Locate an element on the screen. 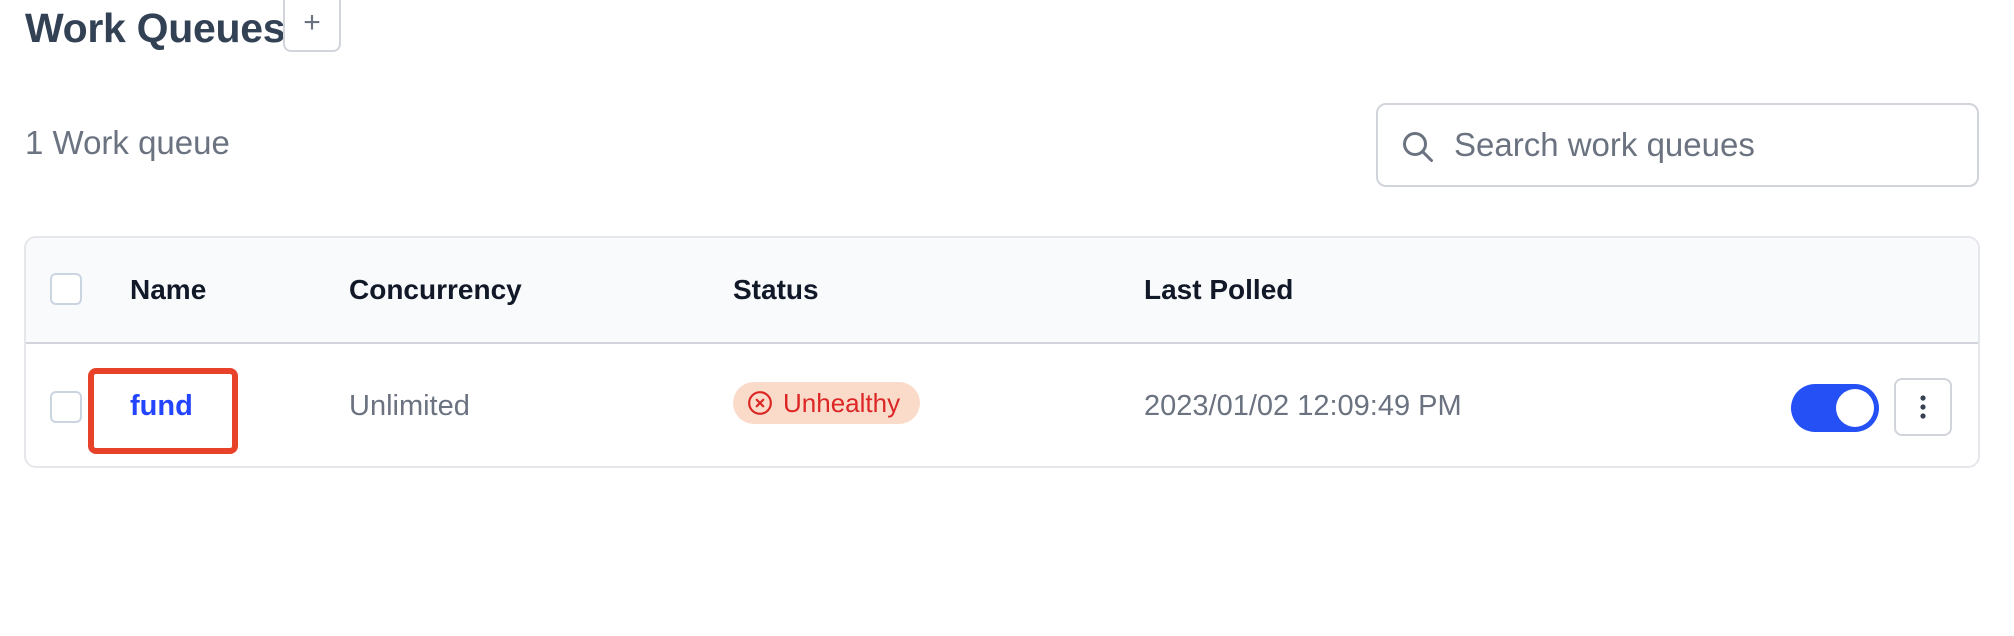 The image size is (2014, 636). select-all-checkbox is located at coordinates (66, 289).